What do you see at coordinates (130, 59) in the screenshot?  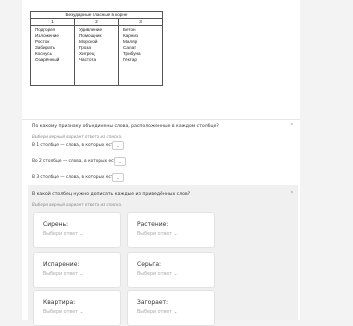 I see `word: Гектар` at bounding box center [130, 59].